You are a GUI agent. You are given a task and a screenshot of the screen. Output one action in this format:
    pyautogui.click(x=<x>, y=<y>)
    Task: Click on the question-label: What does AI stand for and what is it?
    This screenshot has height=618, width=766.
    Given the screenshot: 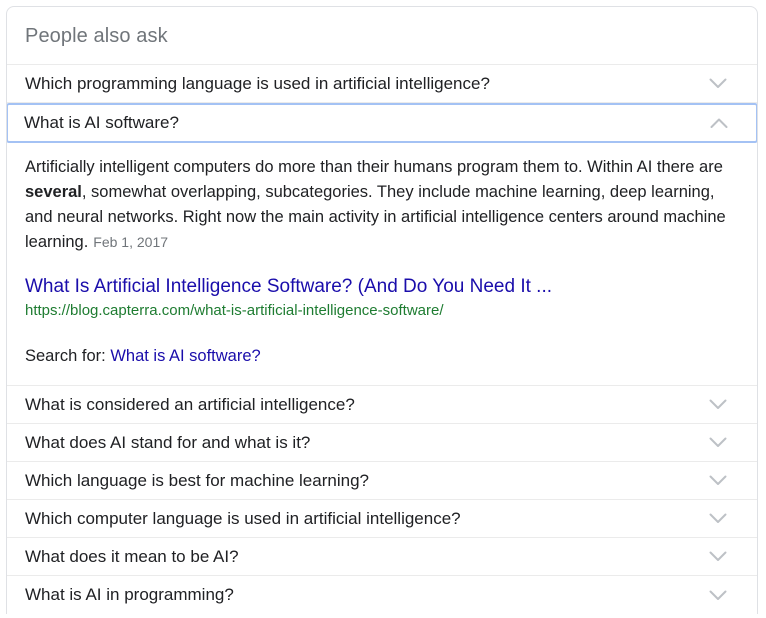 What is the action you would take?
    pyautogui.click(x=168, y=442)
    